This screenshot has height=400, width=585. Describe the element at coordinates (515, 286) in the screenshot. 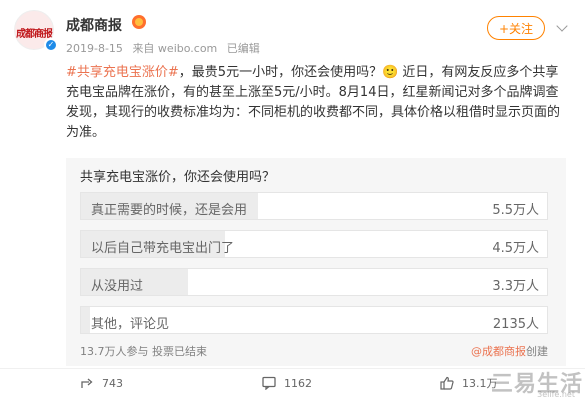

I see `poll-option-count: 3.3万人` at that location.